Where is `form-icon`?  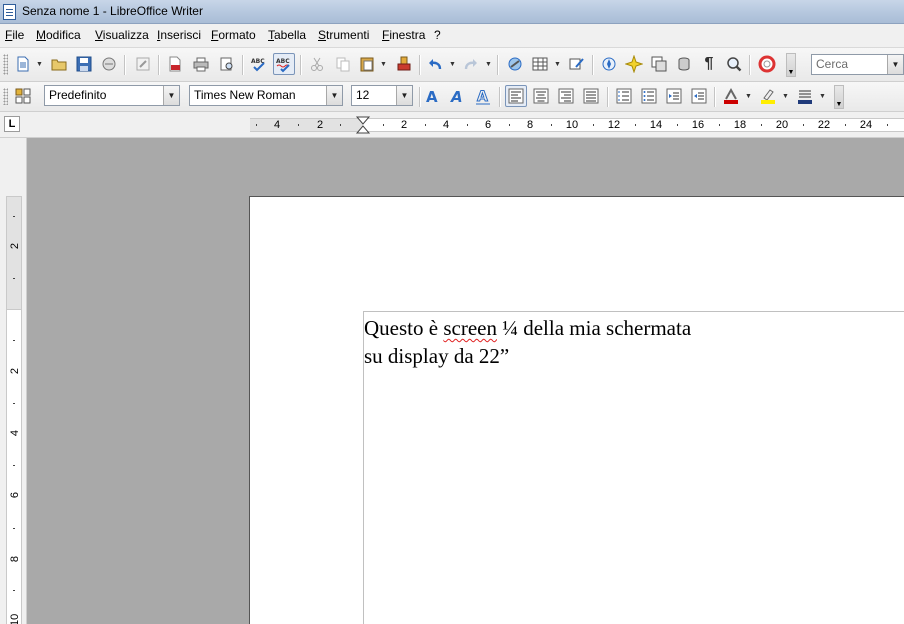 form-icon is located at coordinates (684, 64).